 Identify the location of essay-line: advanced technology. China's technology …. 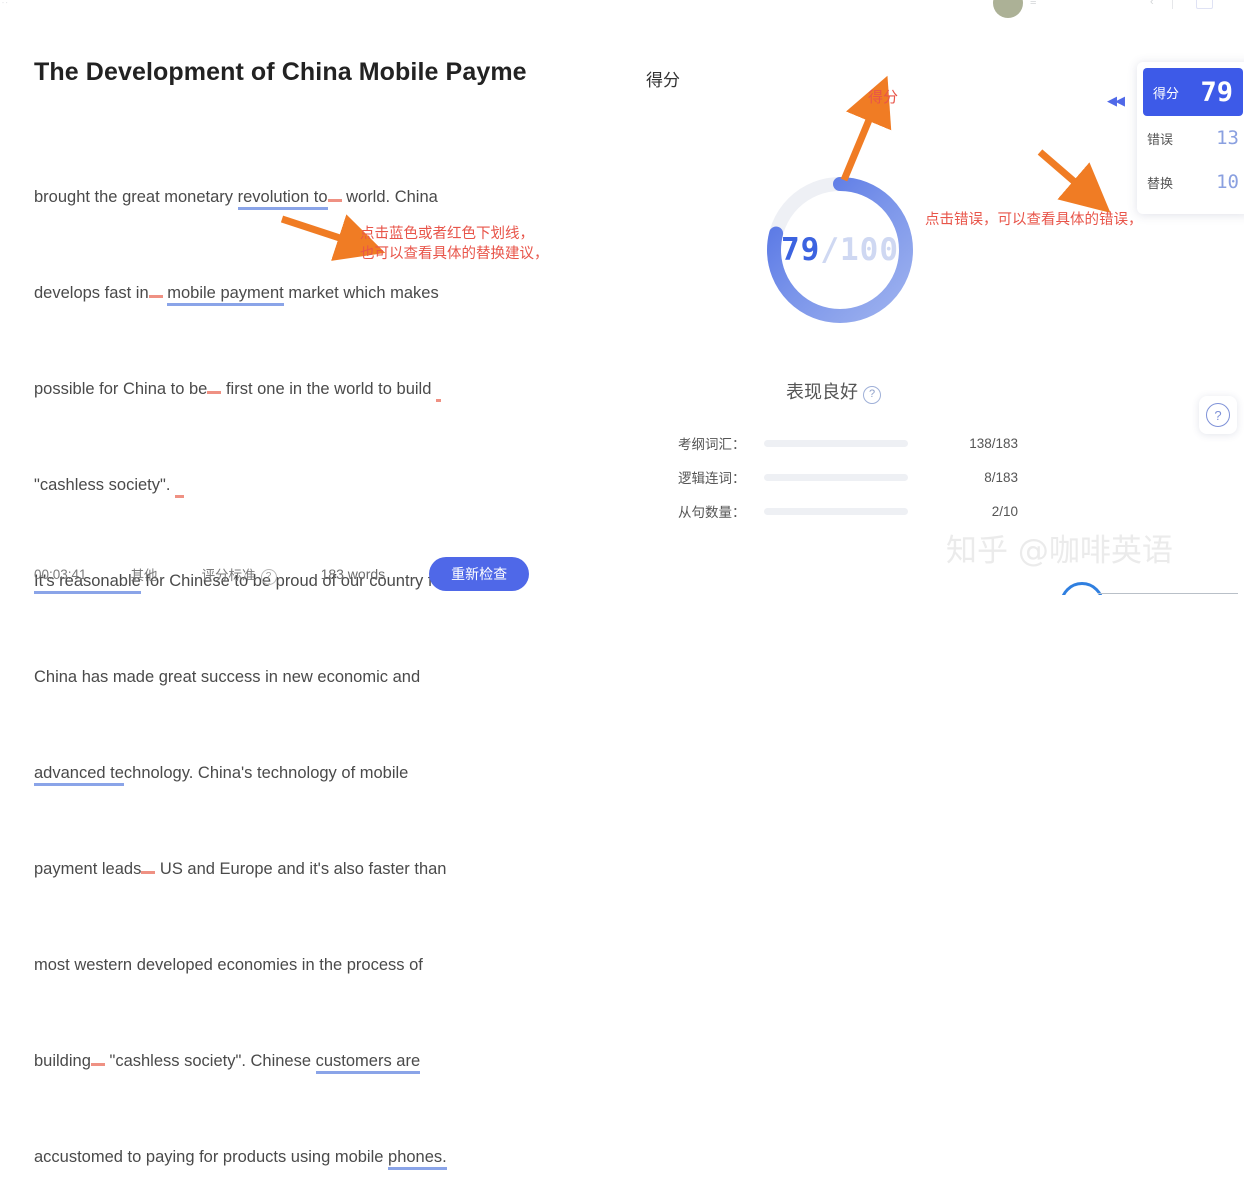
(314, 773).